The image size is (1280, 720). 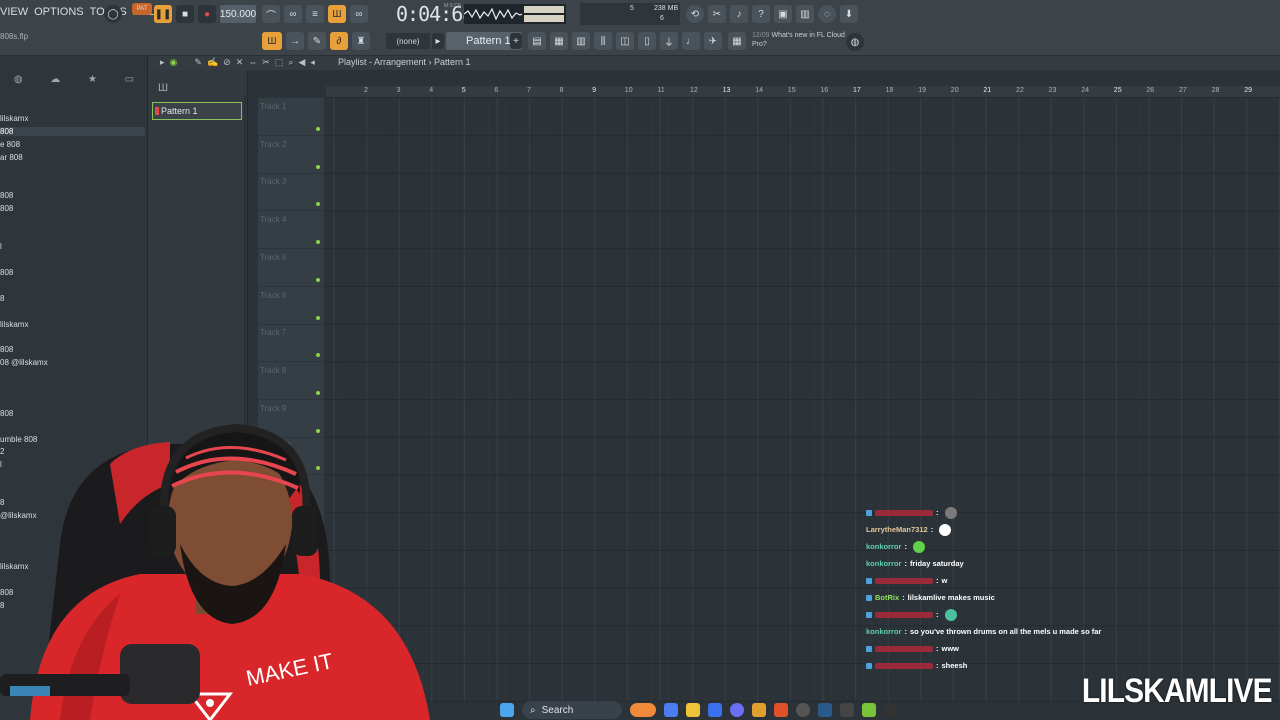 I want to click on playlist-slice-icon: ✂, so click(x=266, y=62).